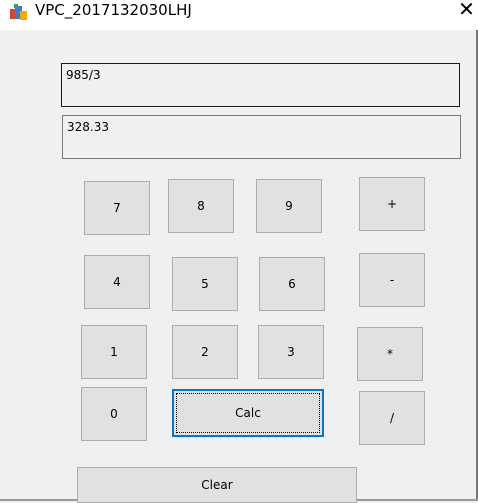 The image size is (478, 503). What do you see at coordinates (205, 284) in the screenshot?
I see `digit-5-button: 5` at bounding box center [205, 284].